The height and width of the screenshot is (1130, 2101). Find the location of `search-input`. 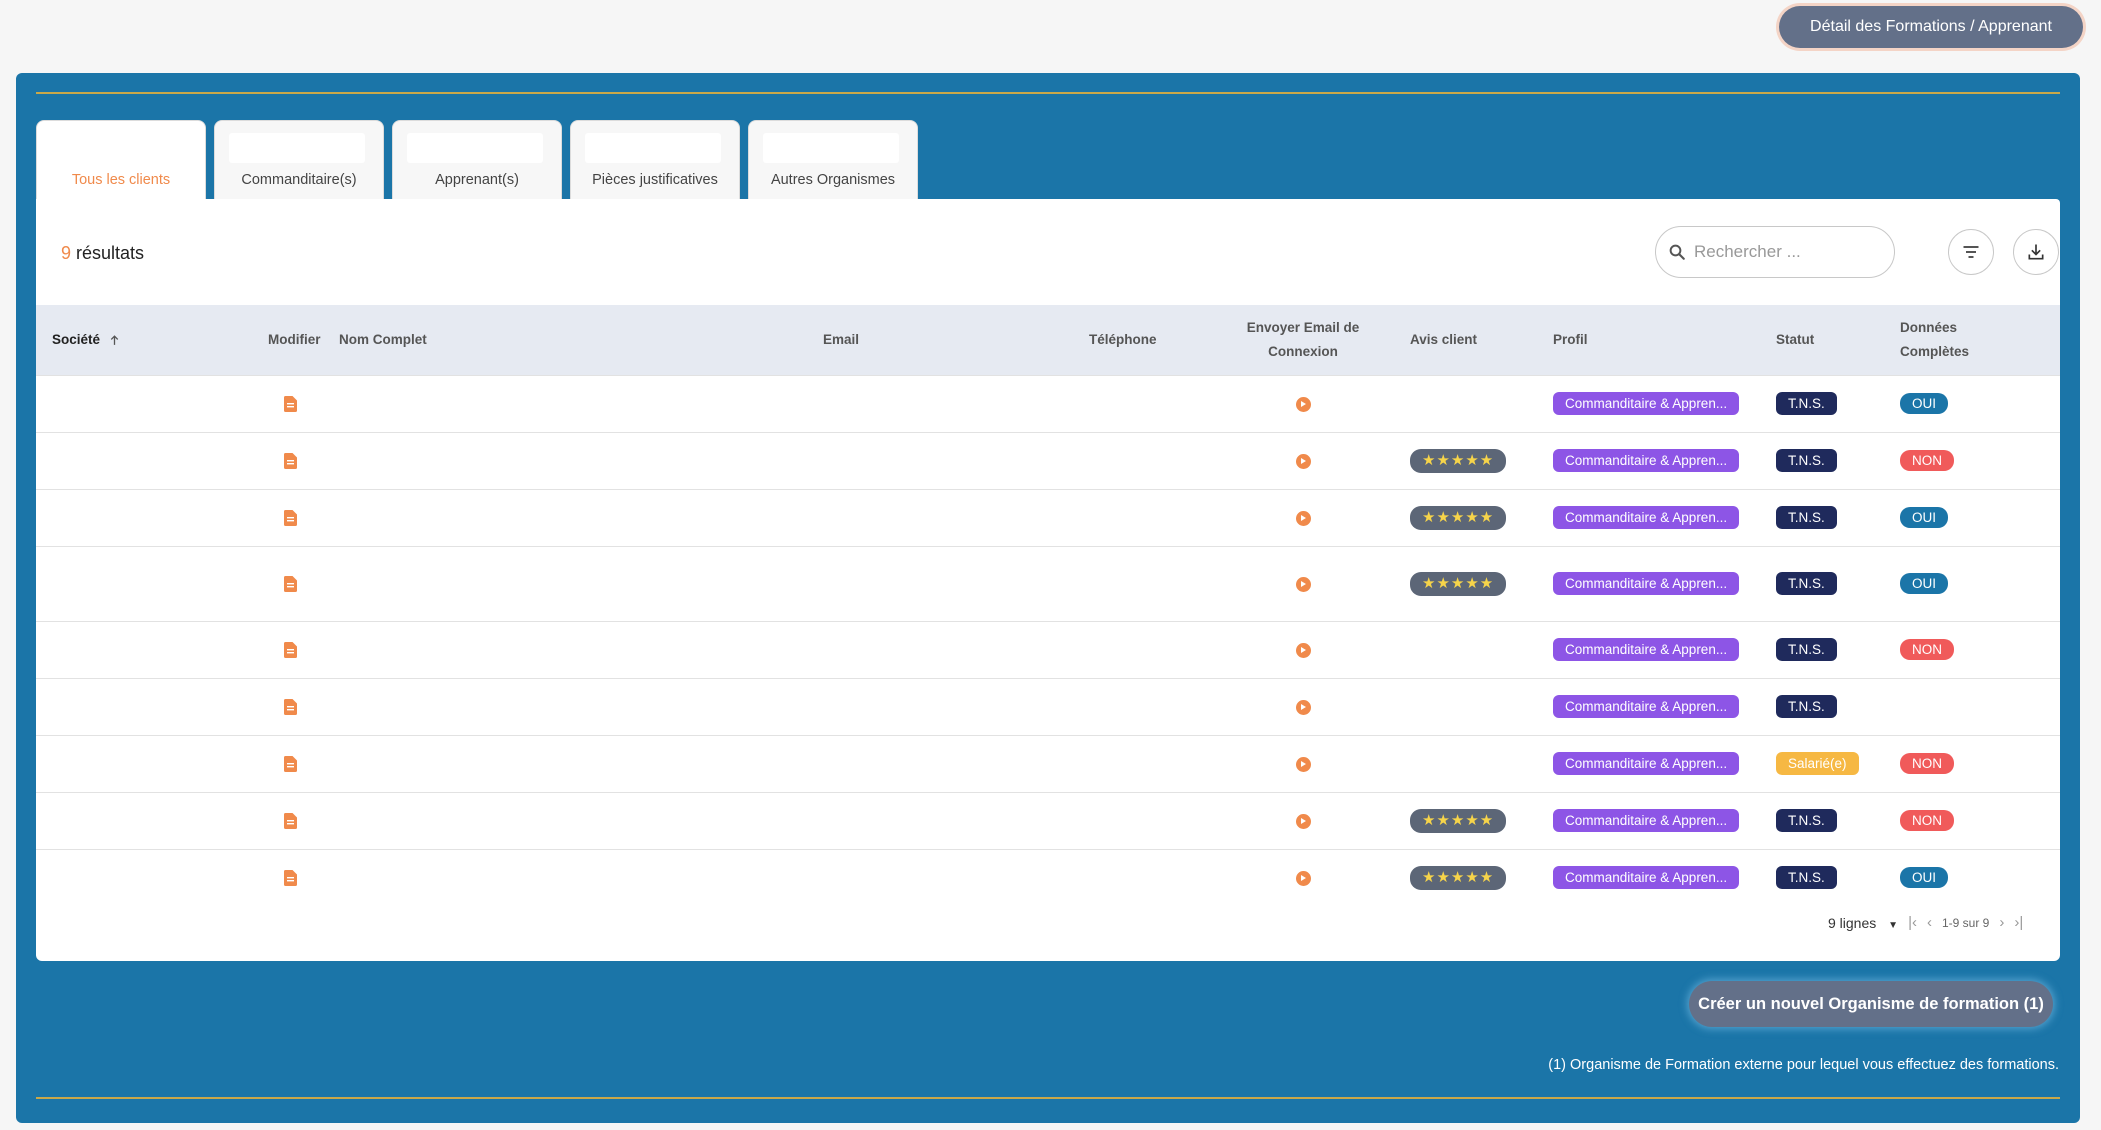

search-input is located at coordinates (1784, 252).